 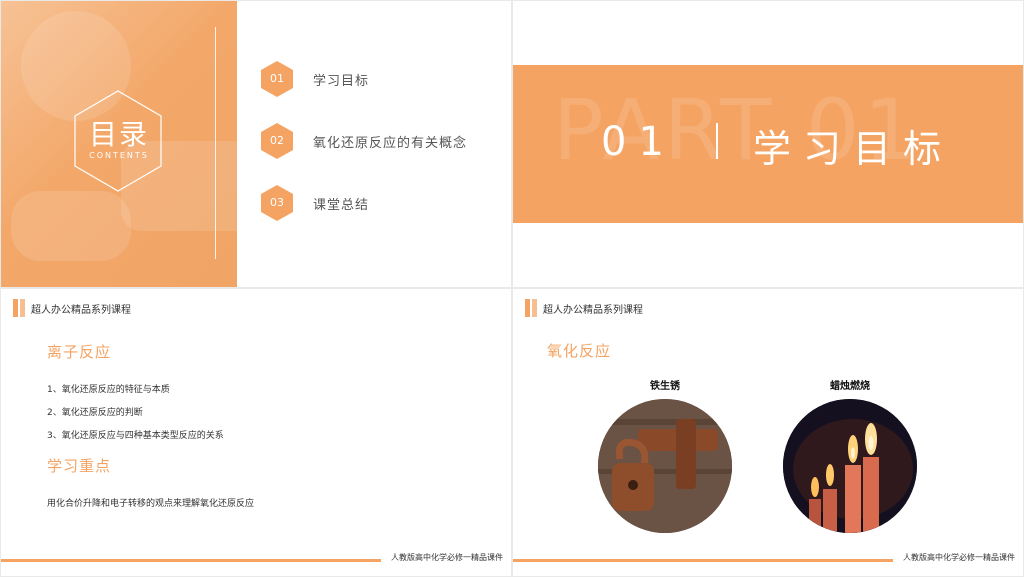 What do you see at coordinates (119, 155) in the screenshot?
I see `contents-subtitle: CONTENTS` at bounding box center [119, 155].